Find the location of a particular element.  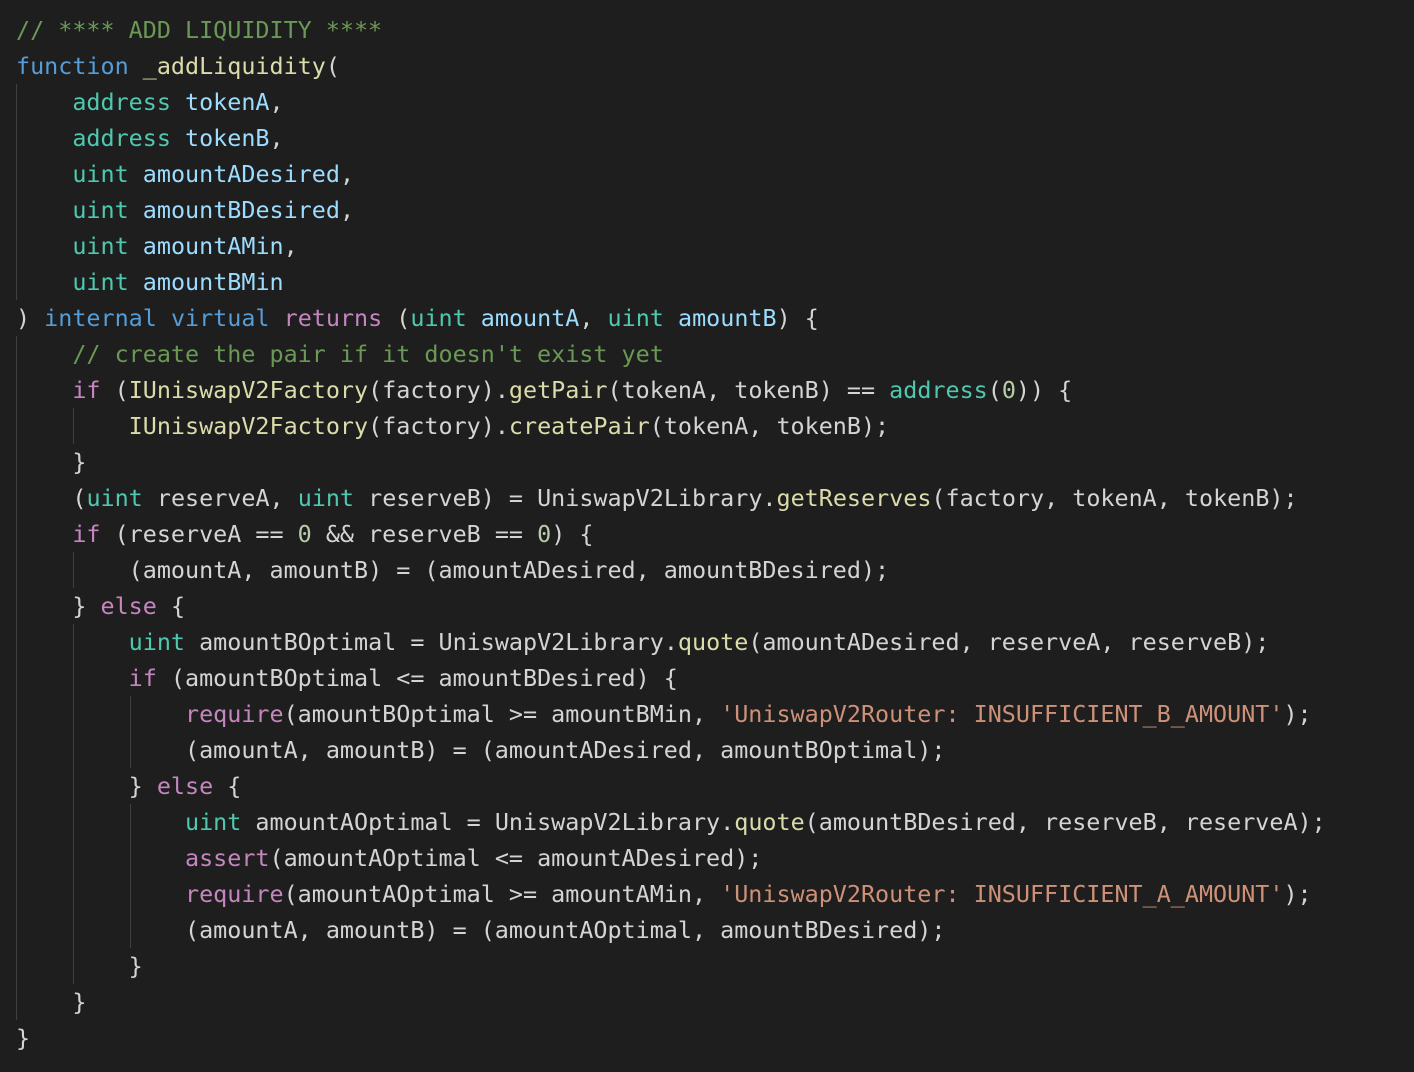

code-line: address tokenB, is located at coordinates (707, 138).